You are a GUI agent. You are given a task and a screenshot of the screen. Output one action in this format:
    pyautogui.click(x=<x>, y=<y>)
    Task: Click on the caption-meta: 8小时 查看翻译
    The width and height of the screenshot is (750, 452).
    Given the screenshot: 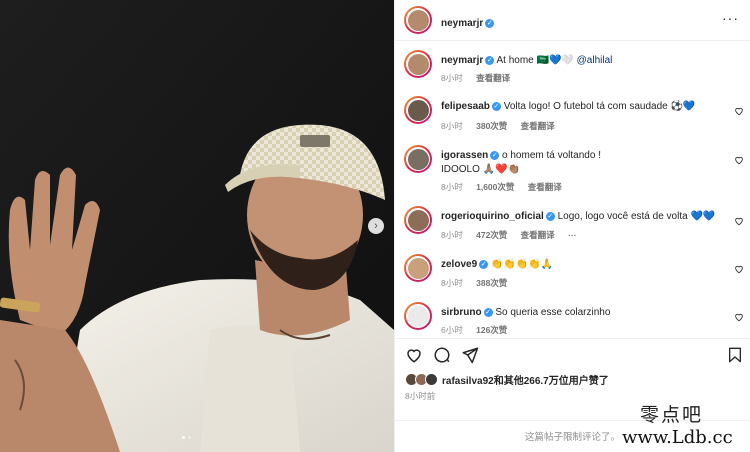 What is the action you would take?
    pyautogui.click(x=481, y=78)
    